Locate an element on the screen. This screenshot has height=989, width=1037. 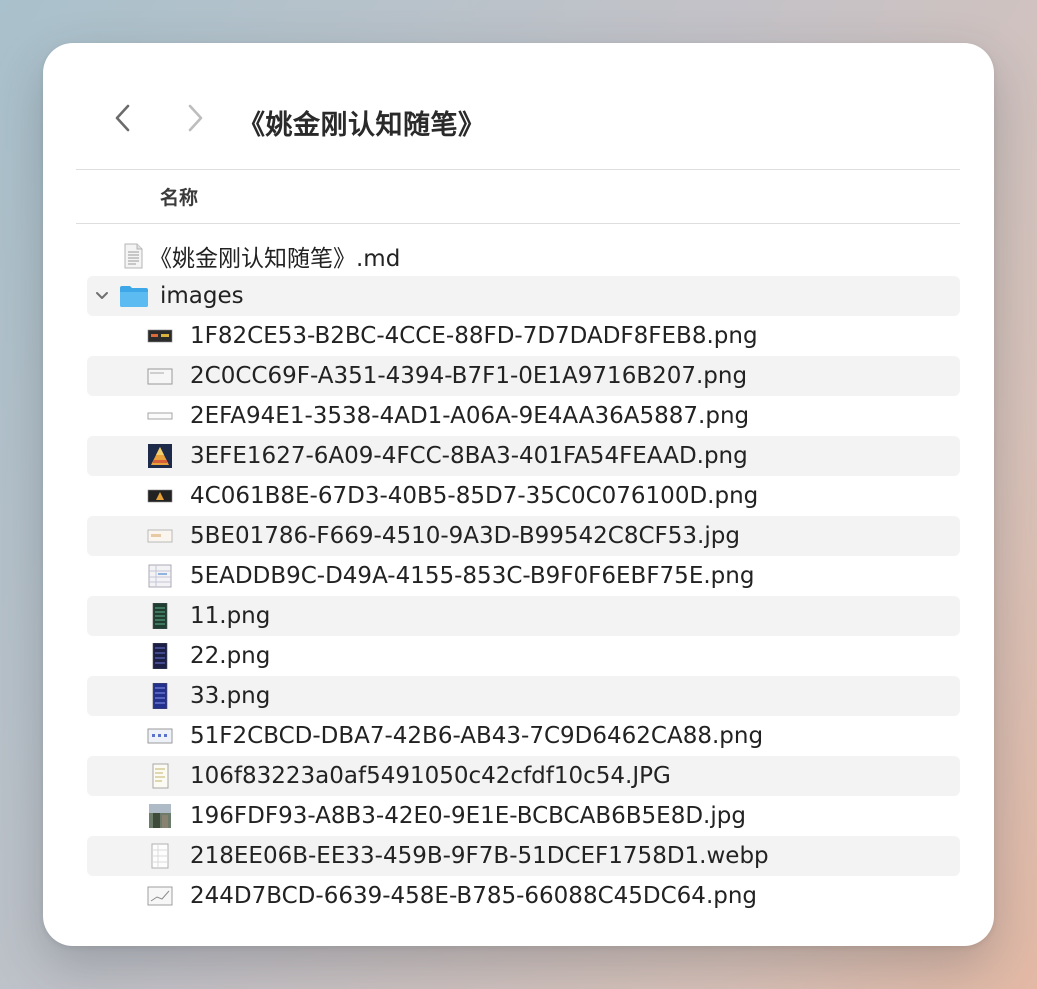
folder-icon is located at coordinates (134, 296).